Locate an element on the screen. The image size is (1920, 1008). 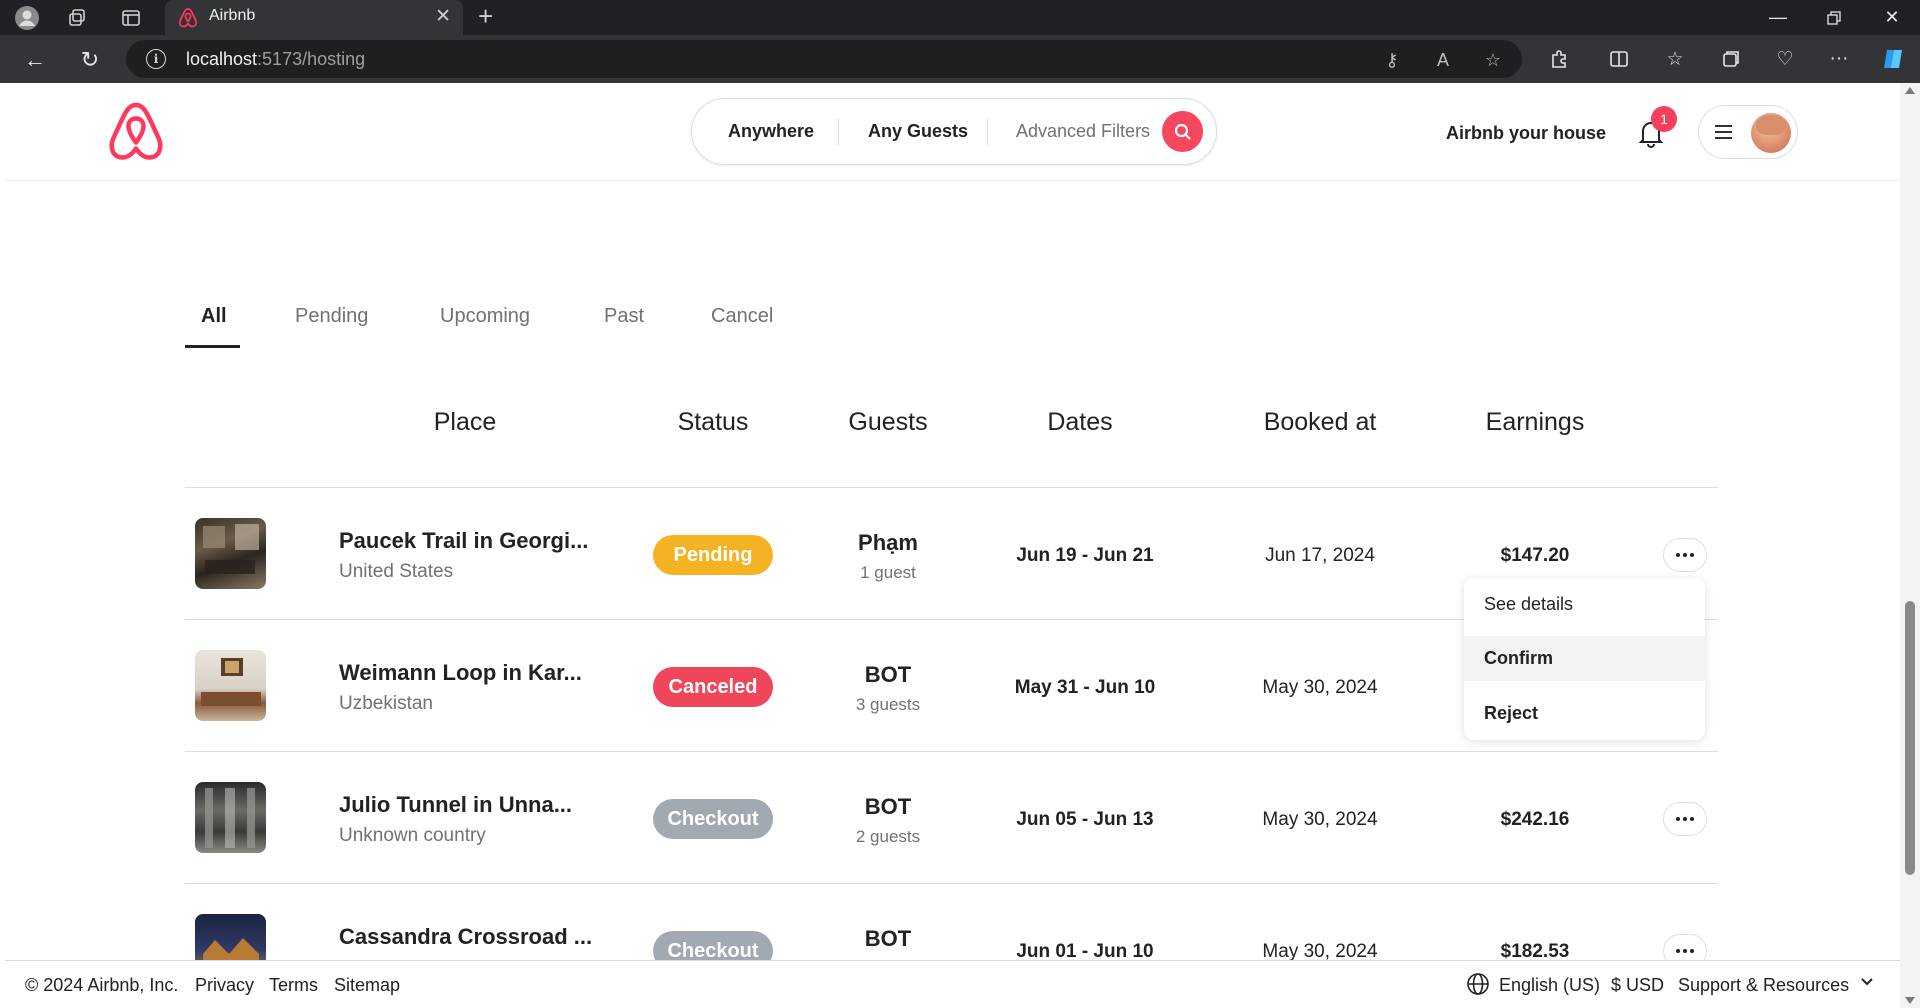
close-window-icon: ✕ is located at coordinates (1892, 17).